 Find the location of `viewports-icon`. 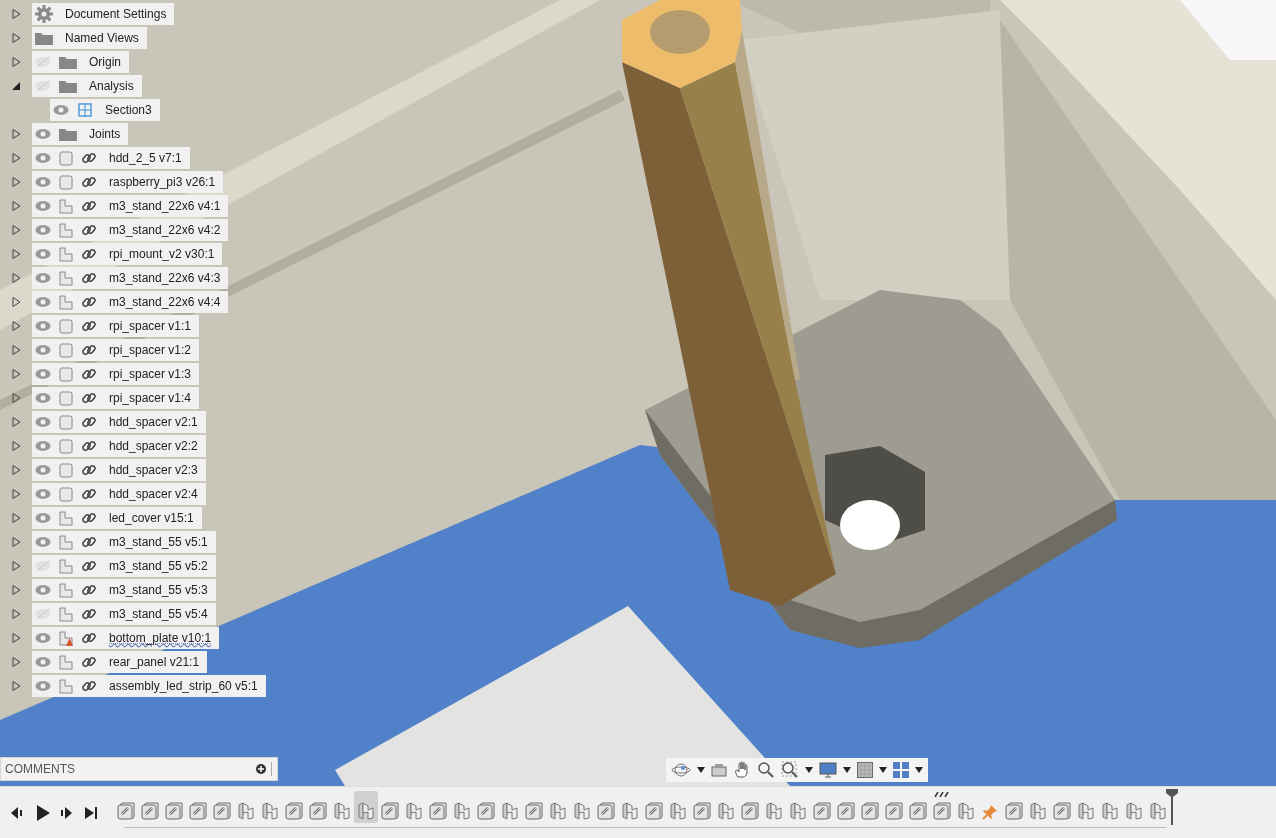

viewports-icon is located at coordinates (901, 770).